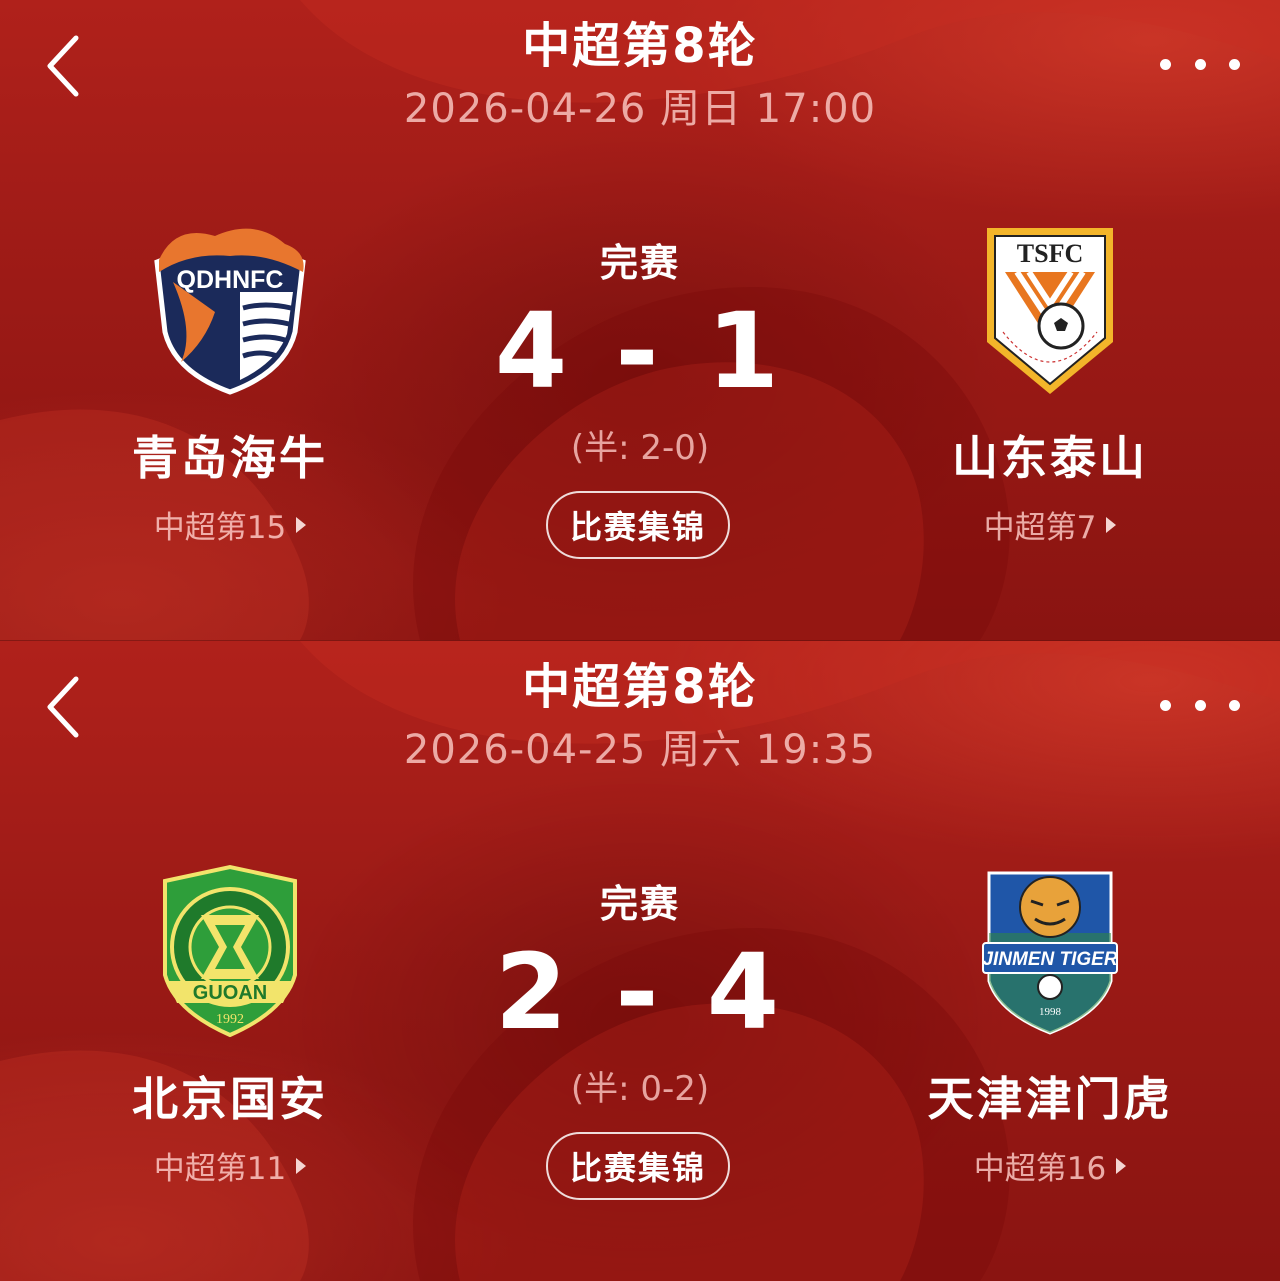 Image resolution: width=1280 pixels, height=1281 pixels. I want to click on away-team-name: 天津津门虎, so click(1050, 1099).